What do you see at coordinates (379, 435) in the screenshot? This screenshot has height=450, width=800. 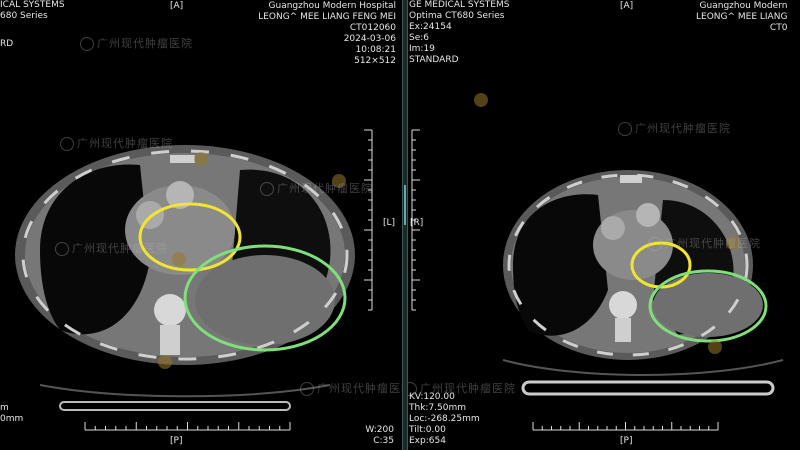 I see `window-level-info: W:200 C:35` at bounding box center [379, 435].